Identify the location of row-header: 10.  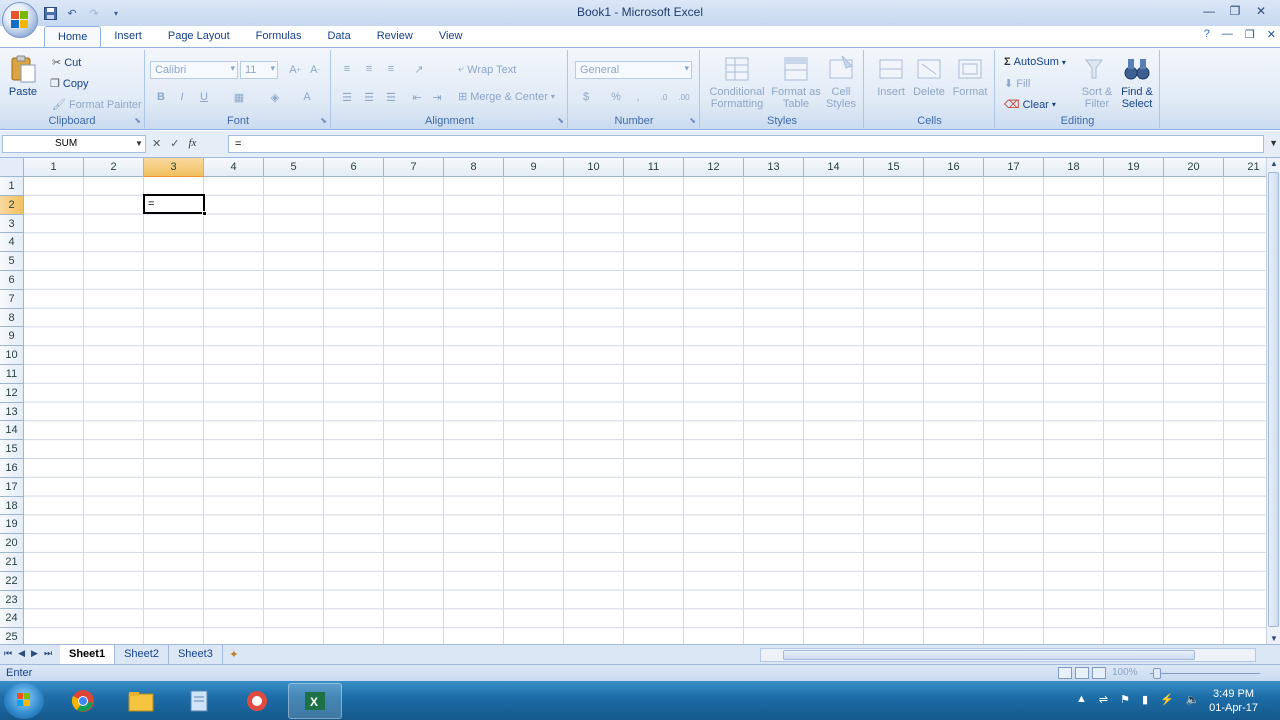
(12, 355).